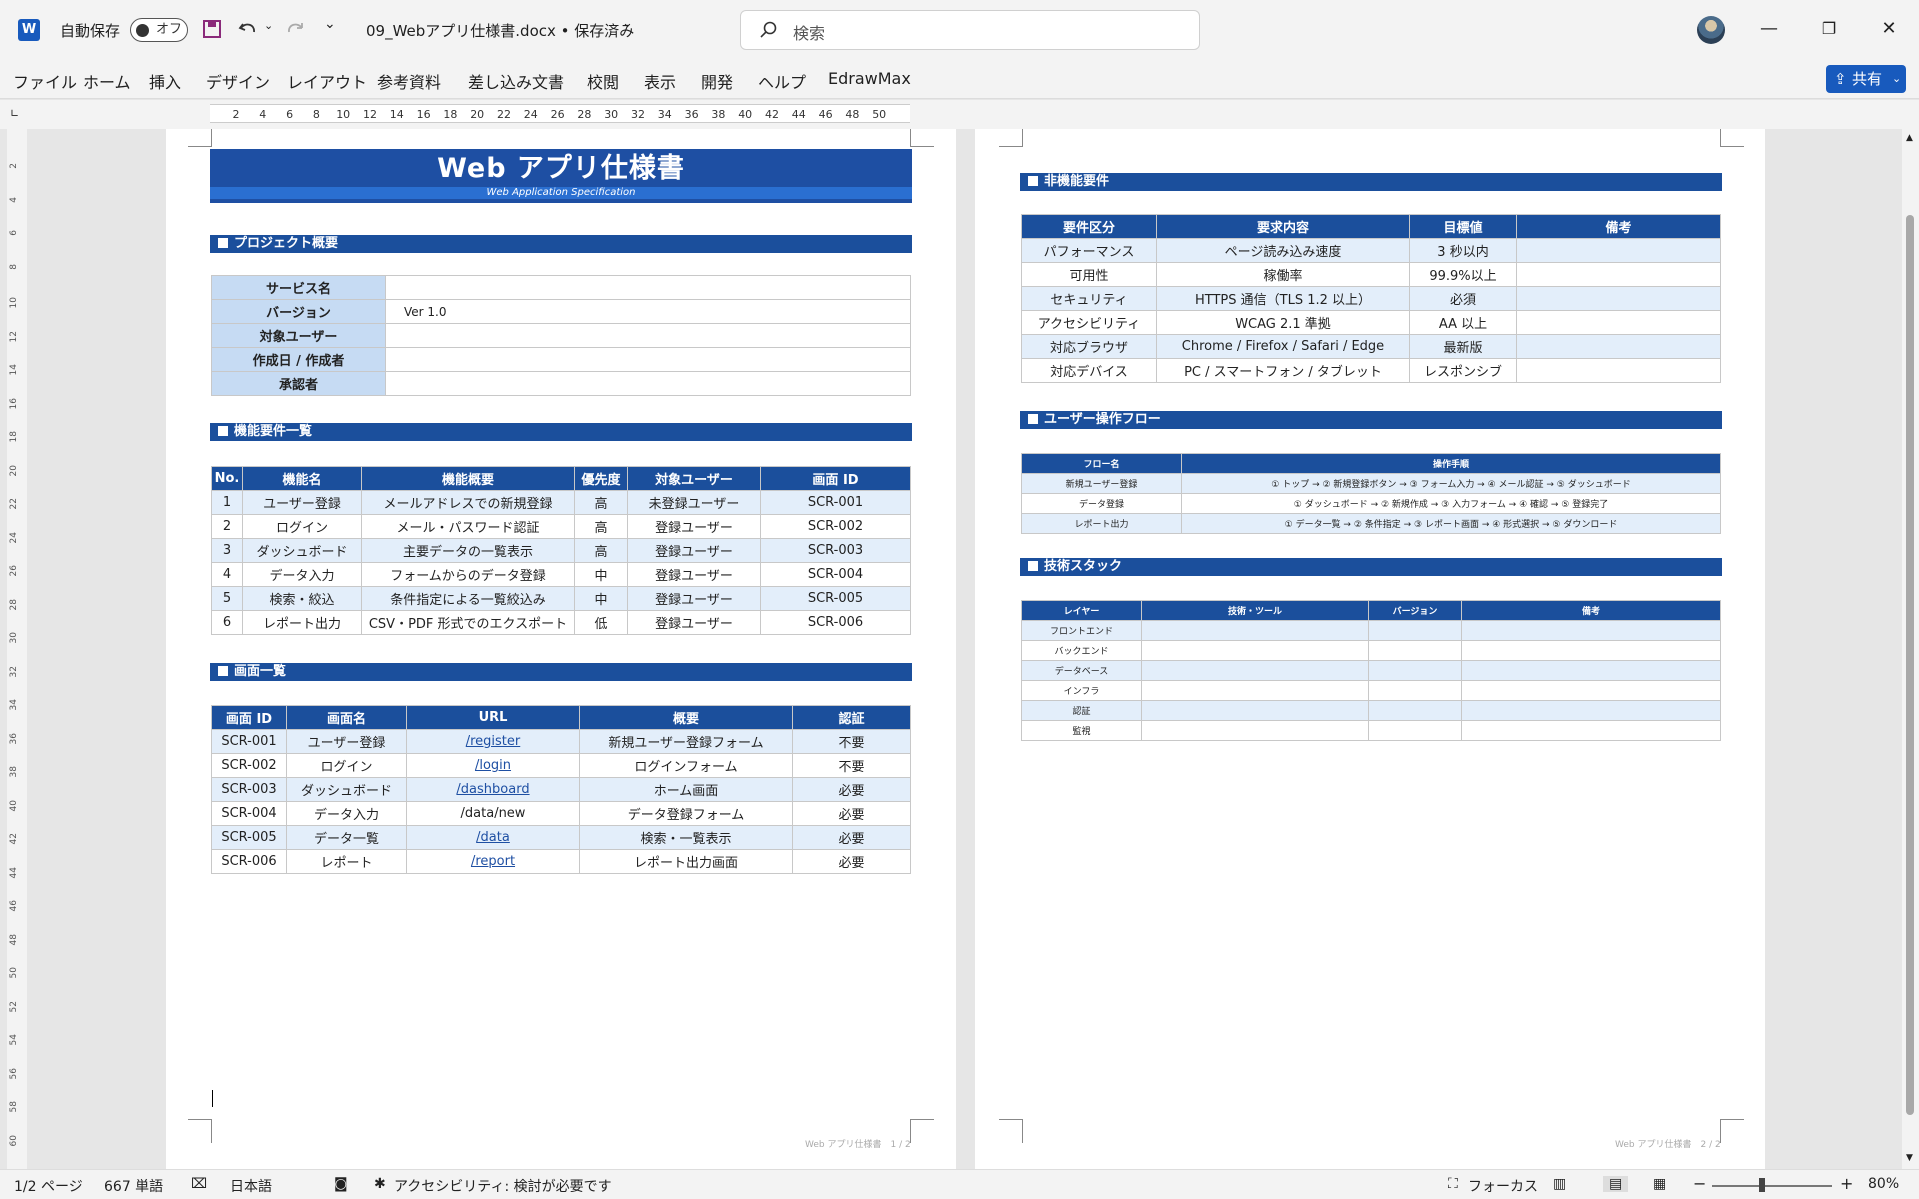  Describe the element at coordinates (248, 29) in the screenshot. I see `undo-icon` at that location.